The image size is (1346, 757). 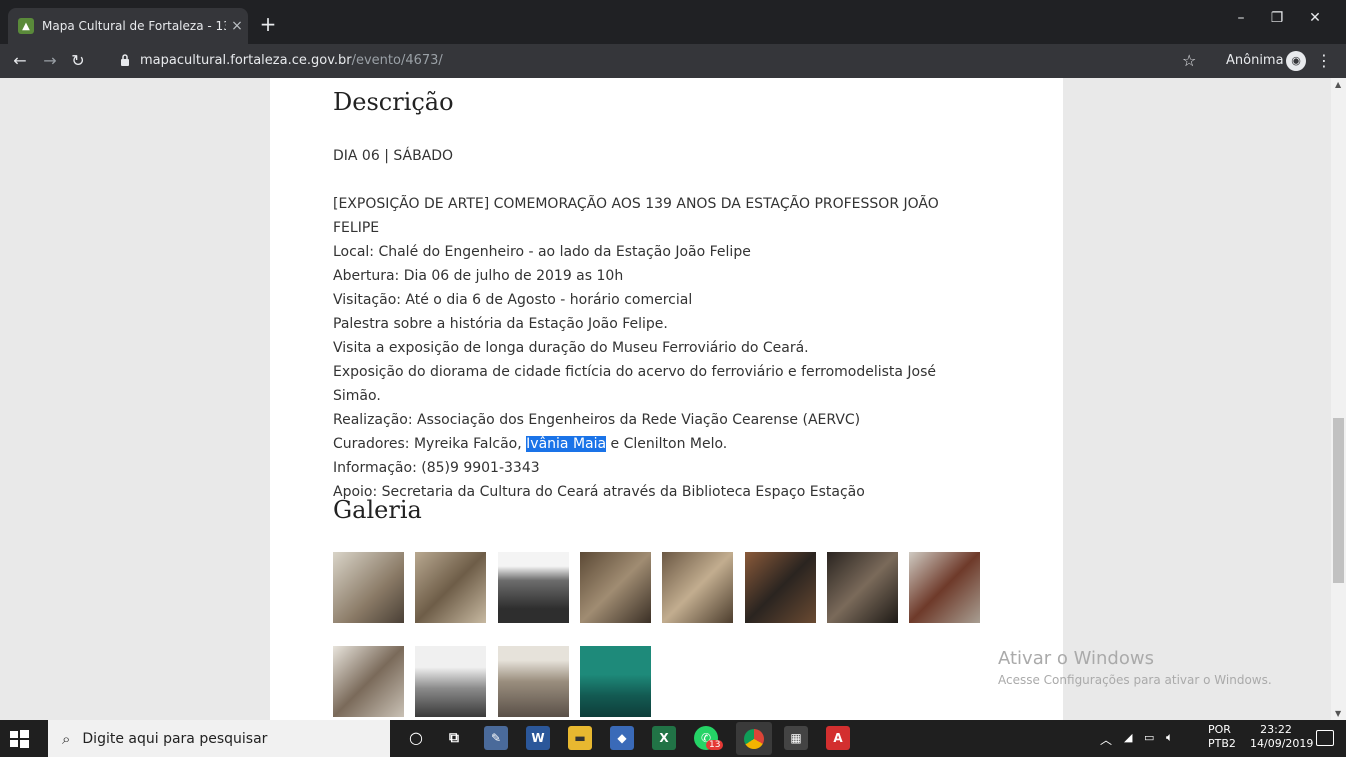 I want to click on curadores-text-a: Curadores: Myreika Falcão,, so click(x=430, y=444).